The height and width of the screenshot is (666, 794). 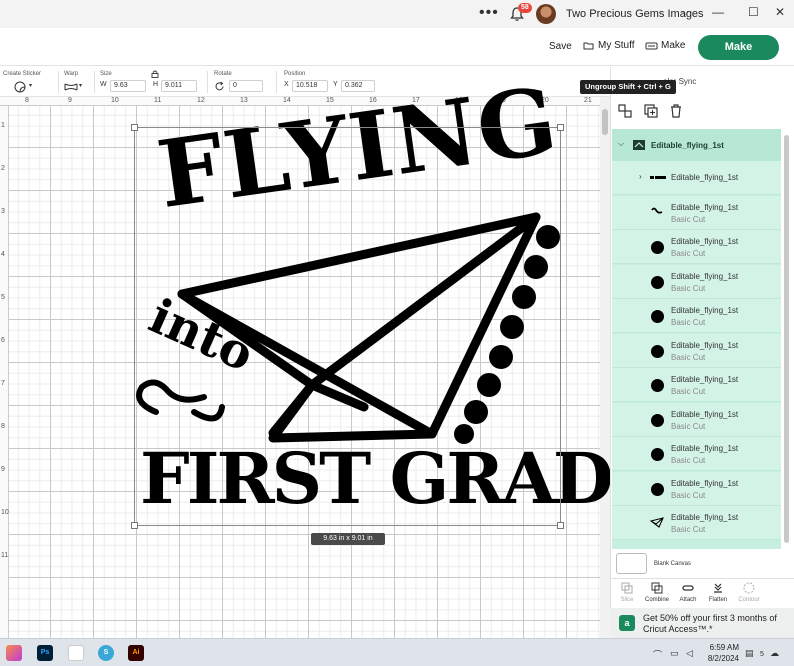 I want to click on height-input: 9.011, so click(x=179, y=86).